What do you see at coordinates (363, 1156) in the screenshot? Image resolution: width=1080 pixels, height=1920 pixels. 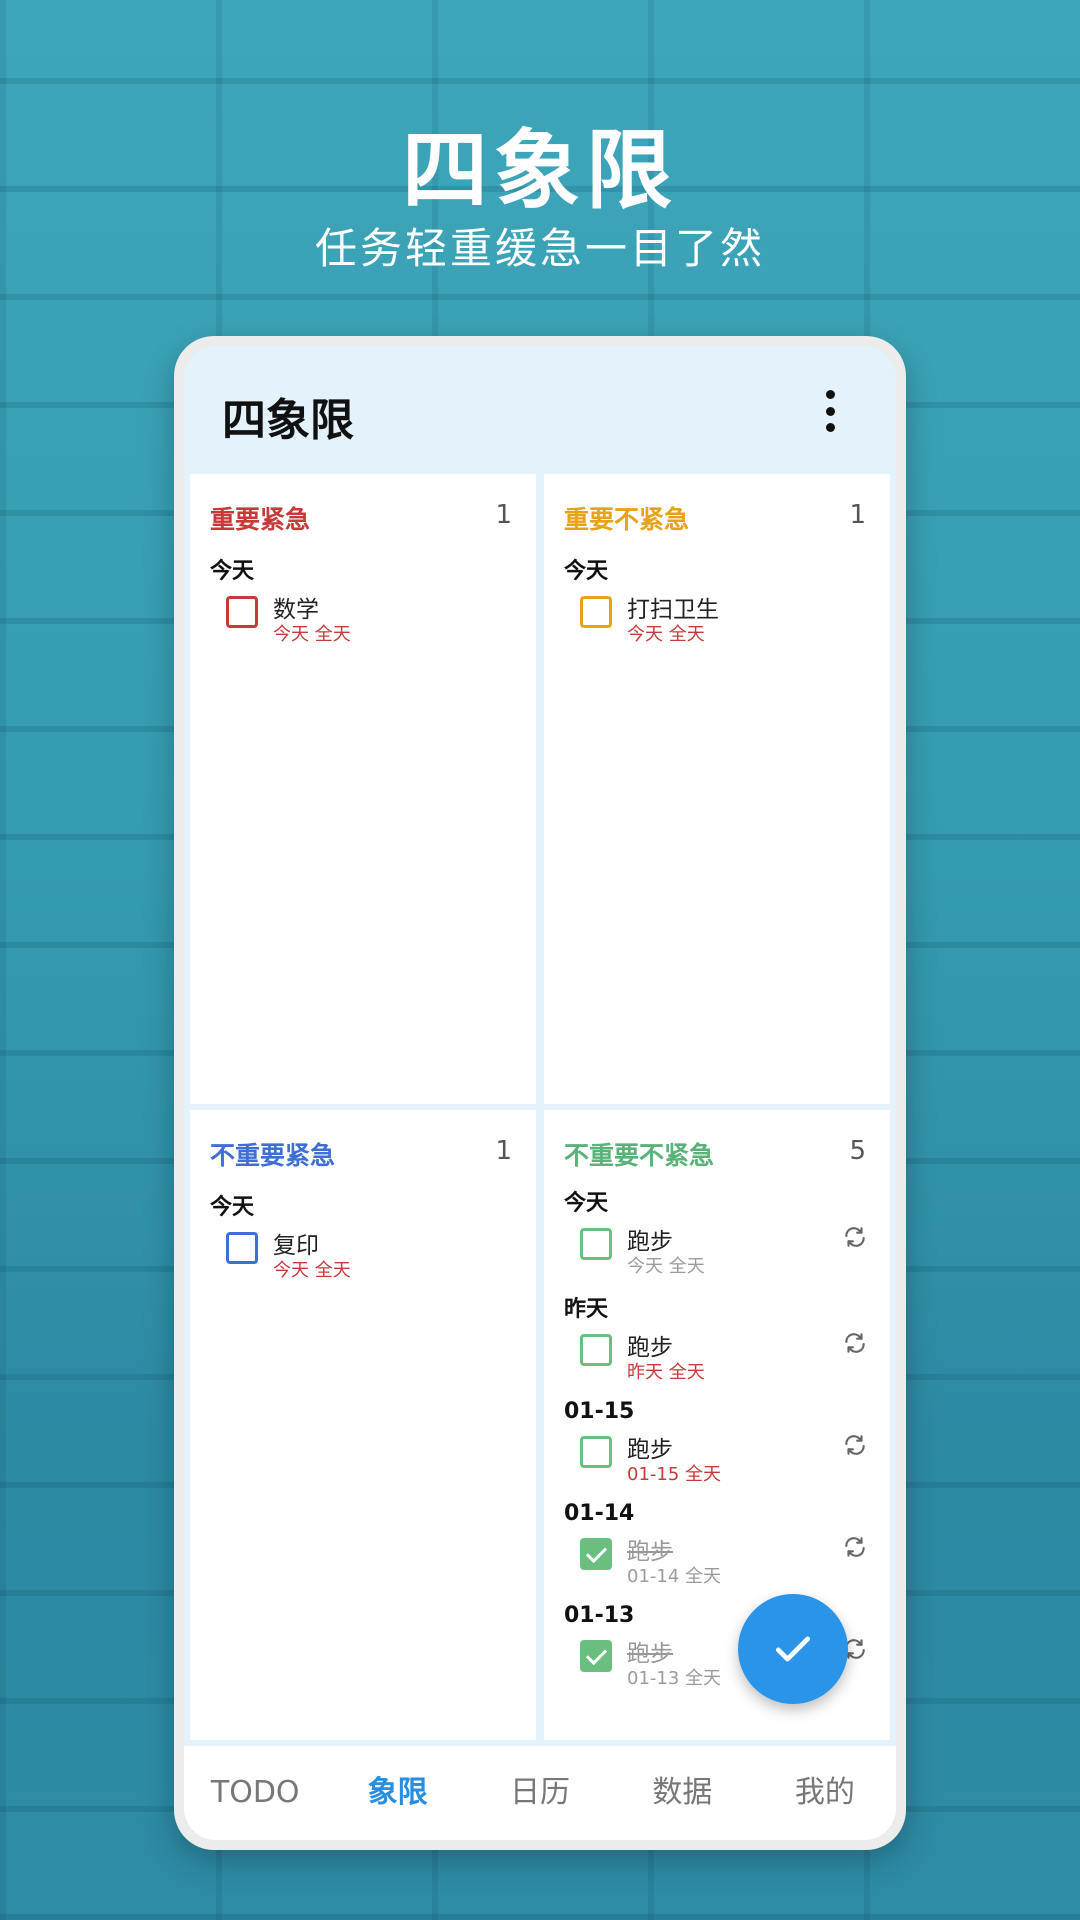 I see `quadrant-header: 不重要紧急 1` at bounding box center [363, 1156].